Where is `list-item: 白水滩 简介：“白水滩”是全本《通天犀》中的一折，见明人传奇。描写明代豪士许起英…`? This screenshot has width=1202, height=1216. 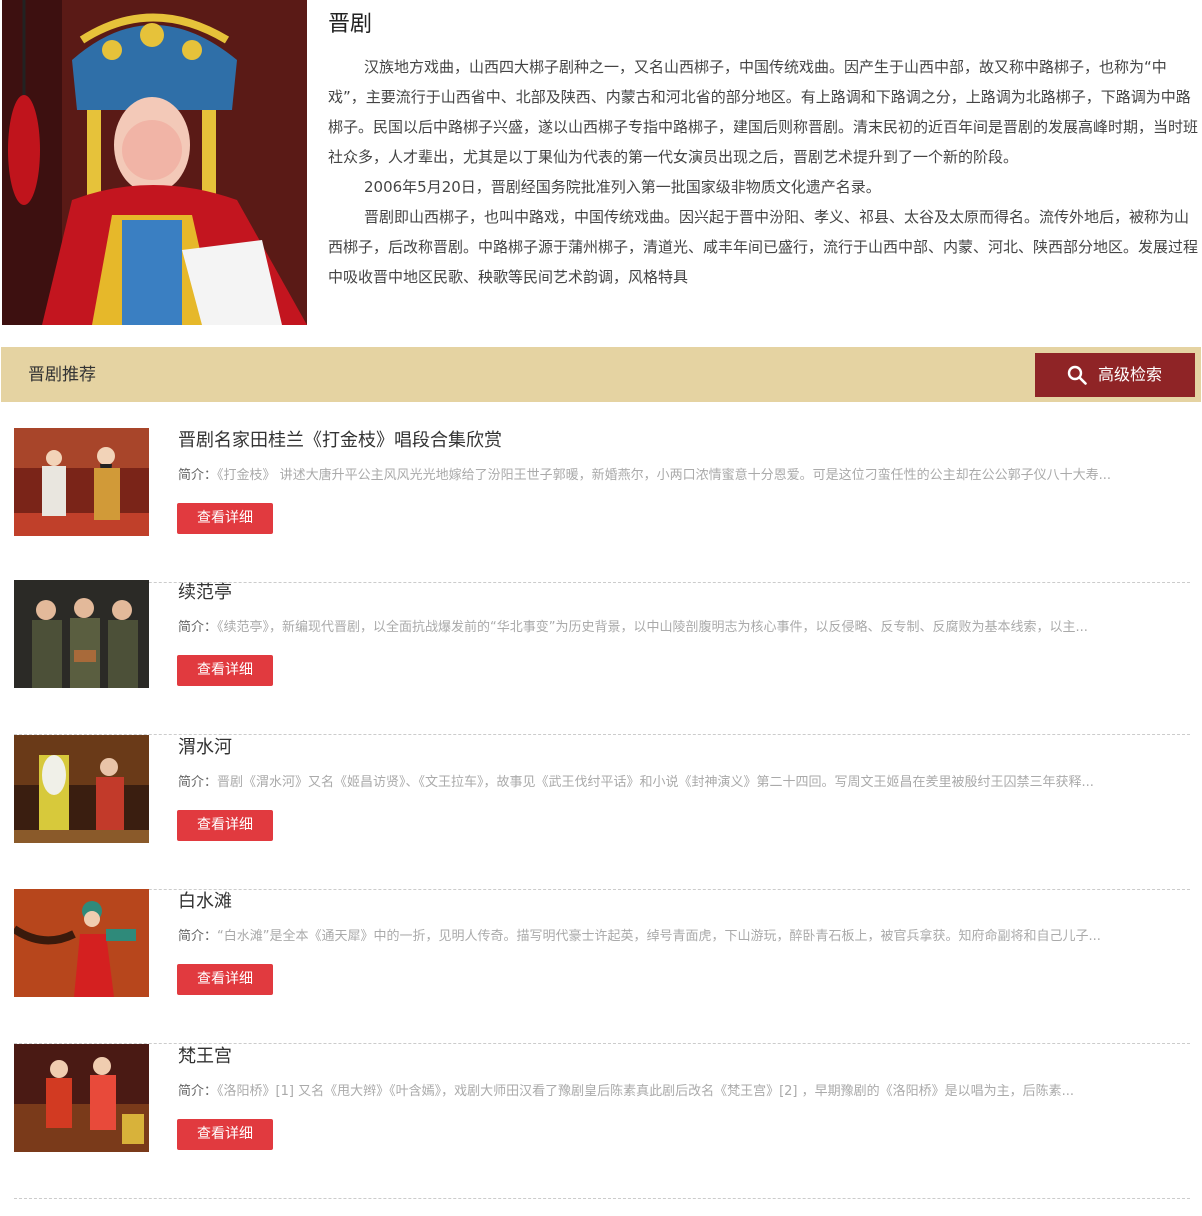 list-item: 白水滩 简介：“白水滩”是全本《通天犀》中的一折，见明人传奇。描写明代豪士许起英… is located at coordinates (602, 966).